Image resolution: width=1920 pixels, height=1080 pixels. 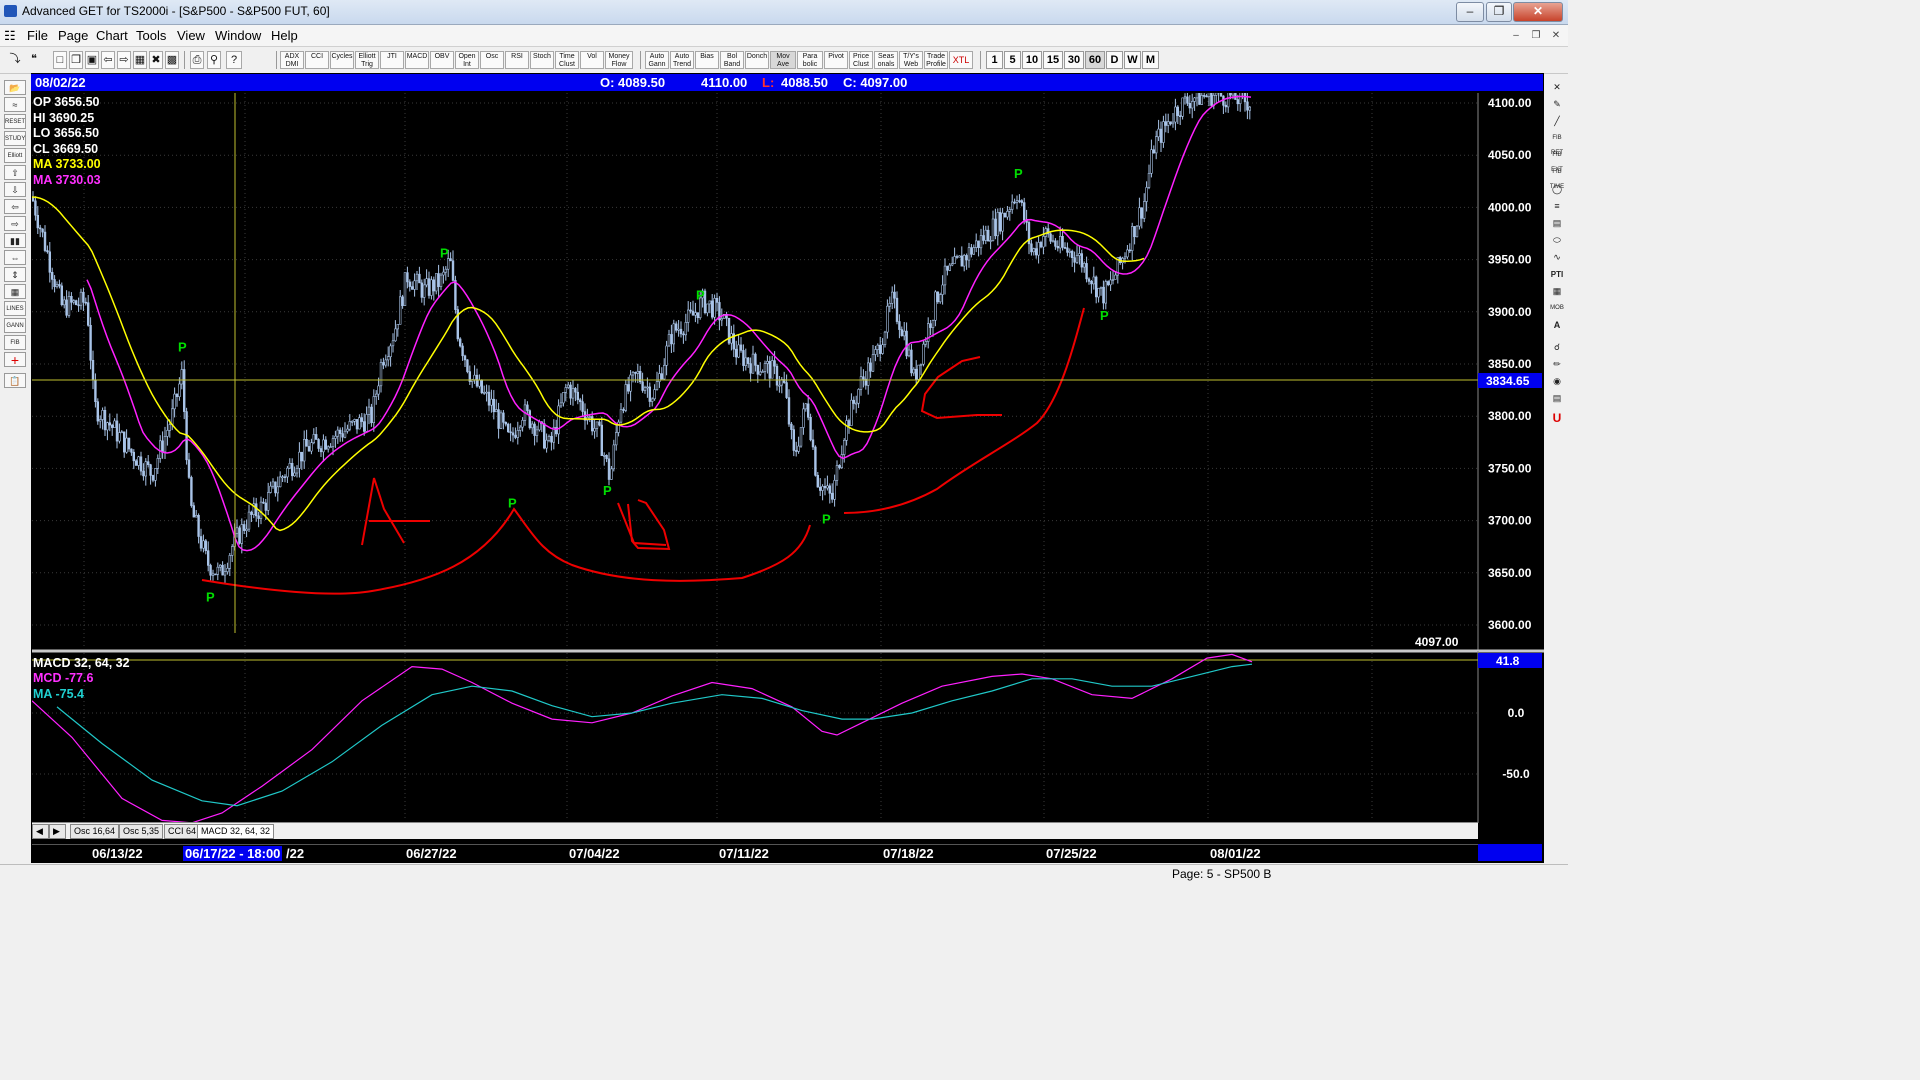 I want to click on quote-icon: ❝, so click(x=34, y=60).